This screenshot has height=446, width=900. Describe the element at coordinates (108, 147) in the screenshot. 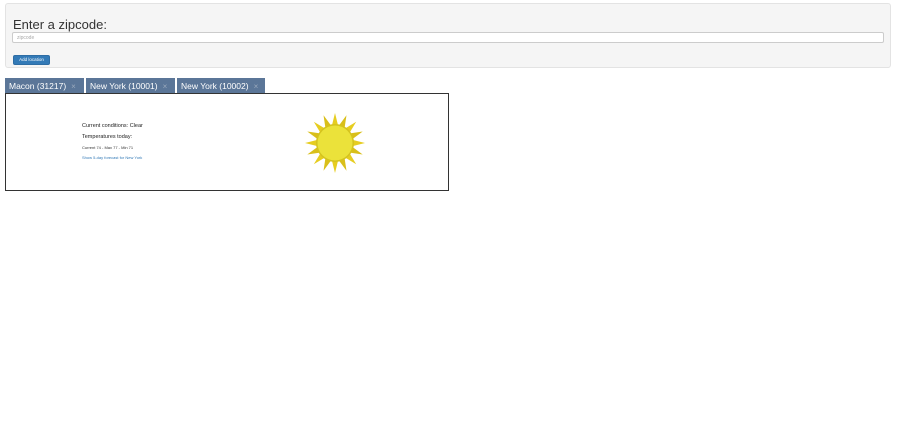

I see `temperatures-values: Current 74 - Max 77 - Min 71` at that location.